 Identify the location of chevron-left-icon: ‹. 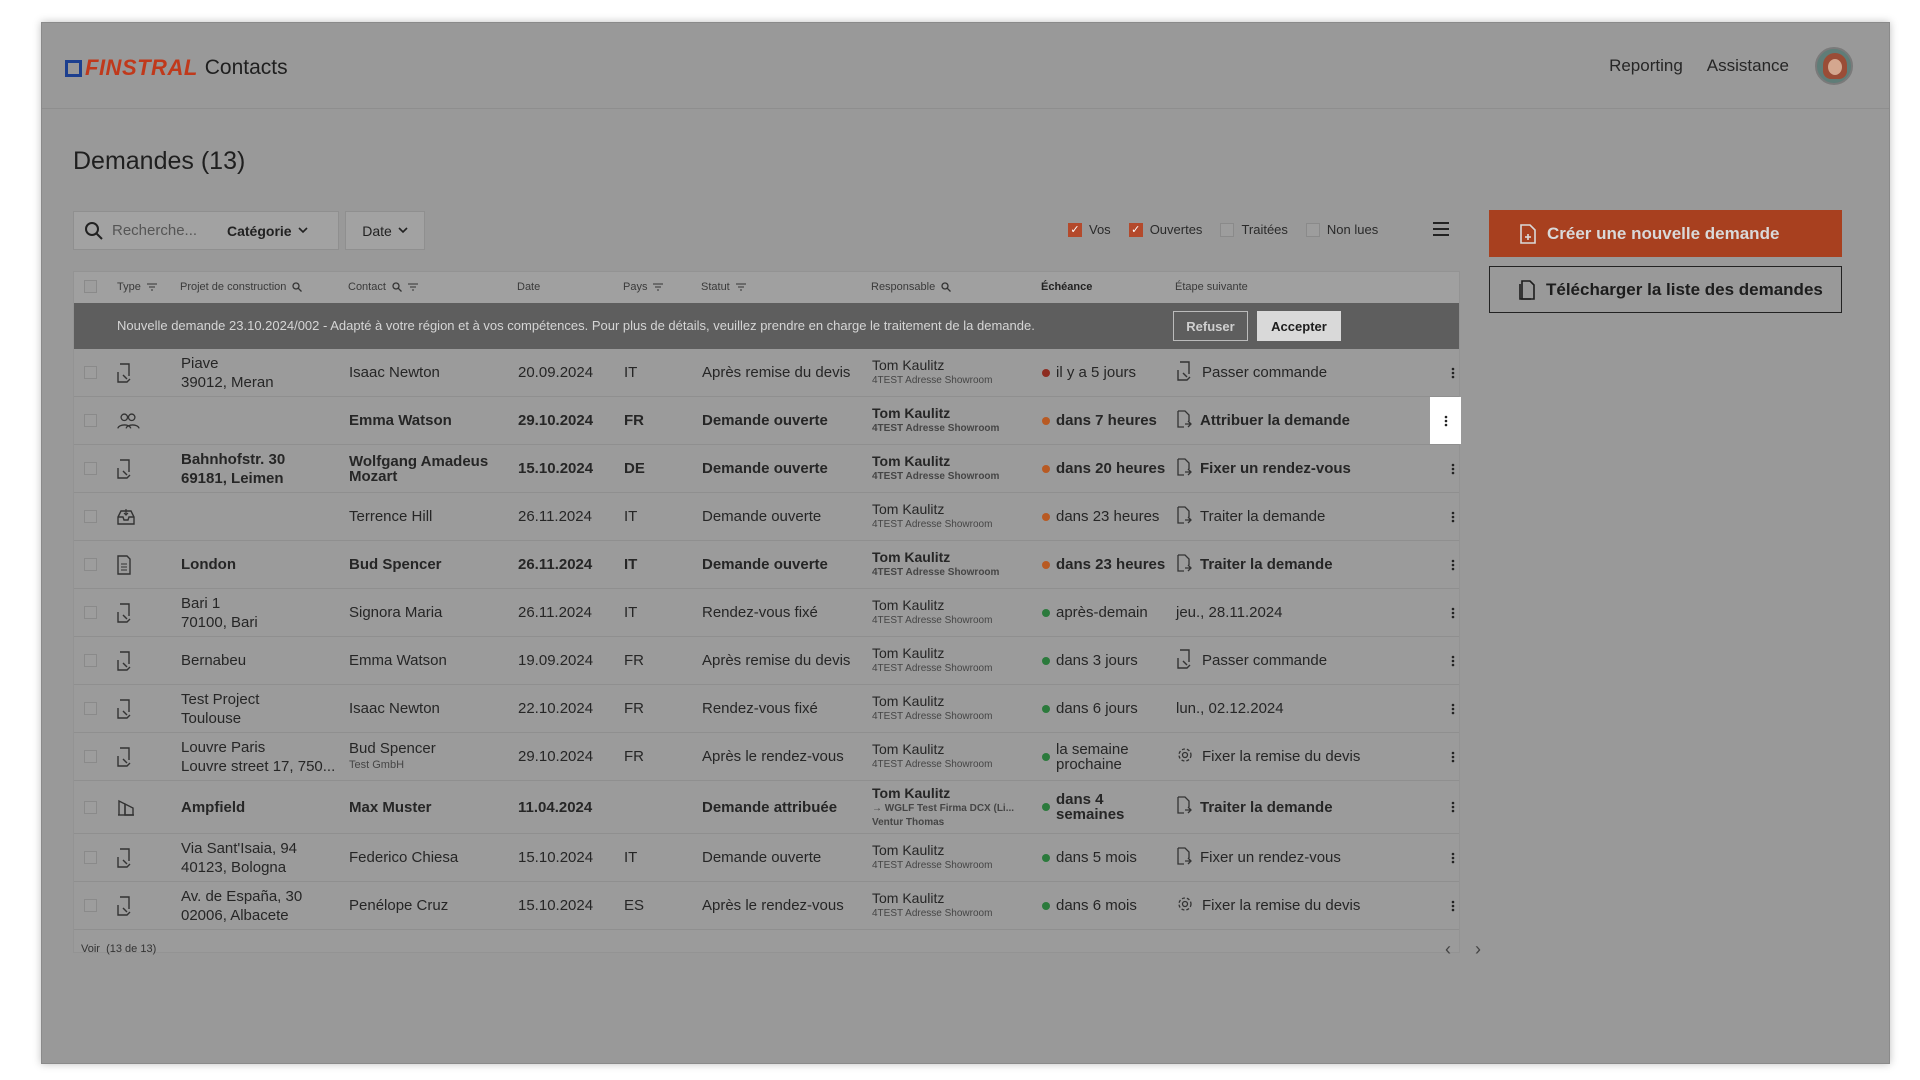
(1448, 949).